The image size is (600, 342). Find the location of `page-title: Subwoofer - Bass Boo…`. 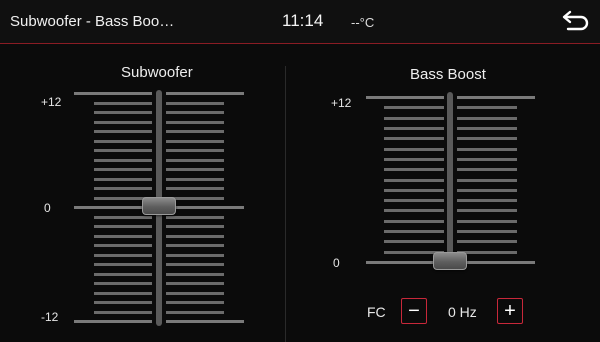

page-title: Subwoofer - Bass Boo… is located at coordinates (92, 21).